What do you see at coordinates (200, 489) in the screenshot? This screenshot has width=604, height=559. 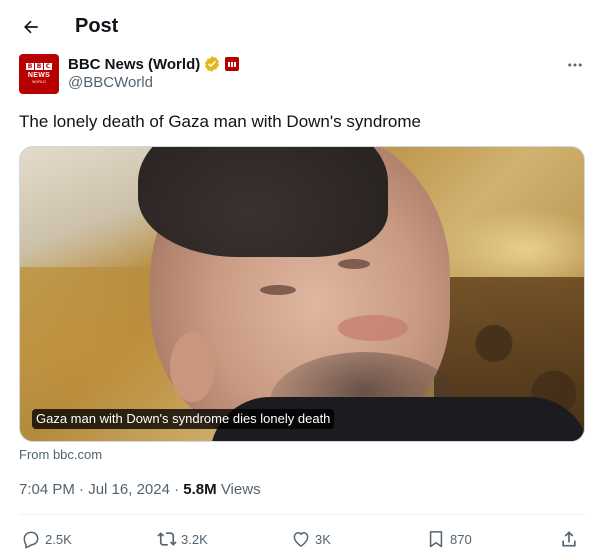 I see `views-count: 5.8M` at bounding box center [200, 489].